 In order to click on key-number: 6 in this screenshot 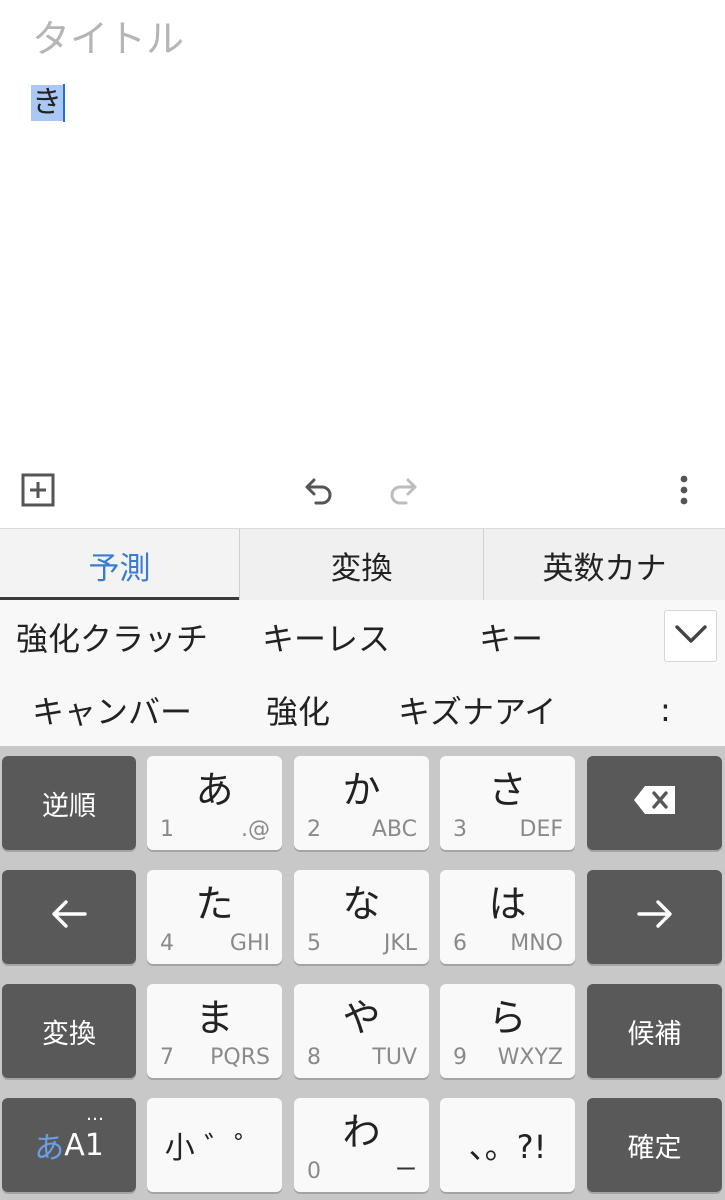, I will do `click(460, 943)`.